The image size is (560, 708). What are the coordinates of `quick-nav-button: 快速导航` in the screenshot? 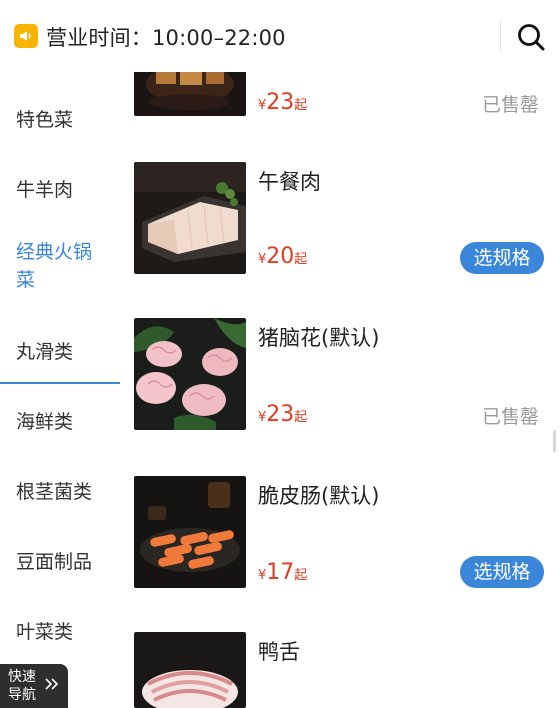 It's located at (34, 686).